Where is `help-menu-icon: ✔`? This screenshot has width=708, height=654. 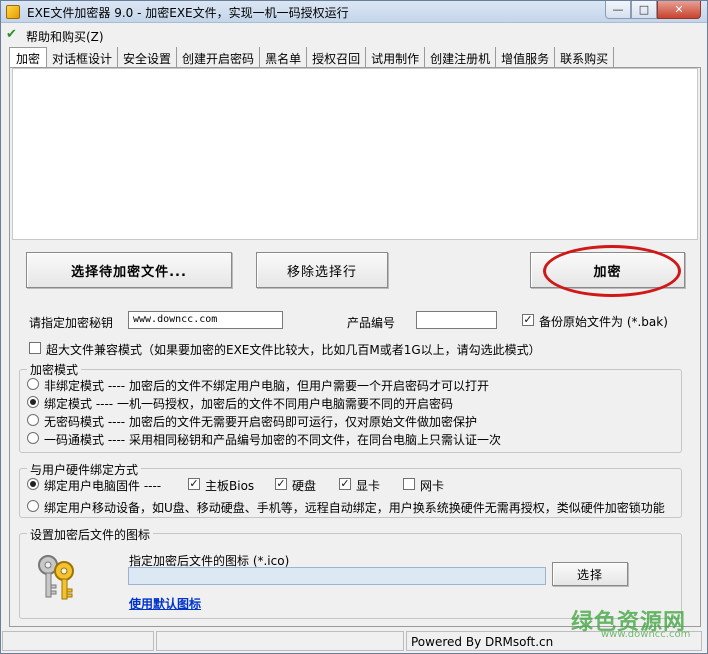
help-menu-icon: ✔ is located at coordinates (11, 34).